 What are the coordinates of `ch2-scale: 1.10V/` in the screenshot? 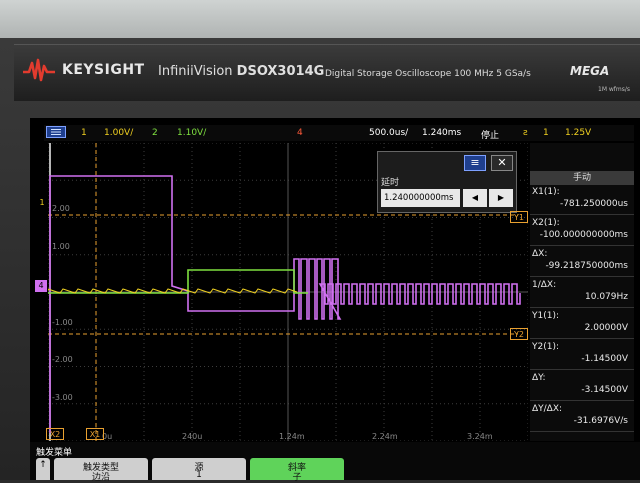 It's located at (191, 133).